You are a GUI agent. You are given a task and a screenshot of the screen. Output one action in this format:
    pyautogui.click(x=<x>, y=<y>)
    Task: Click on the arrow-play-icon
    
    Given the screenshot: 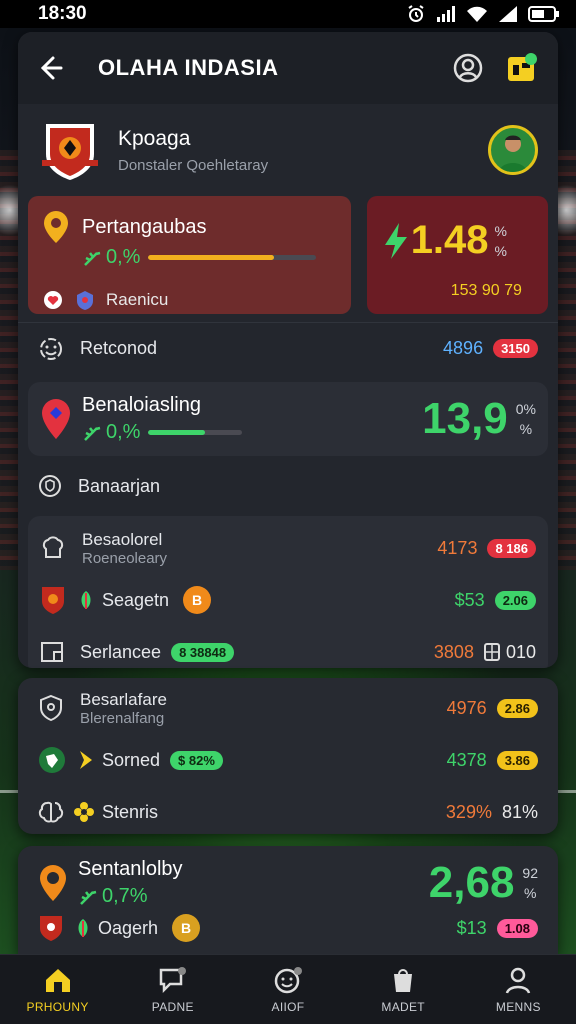 What is the action you would take?
    pyautogui.click(x=86, y=760)
    